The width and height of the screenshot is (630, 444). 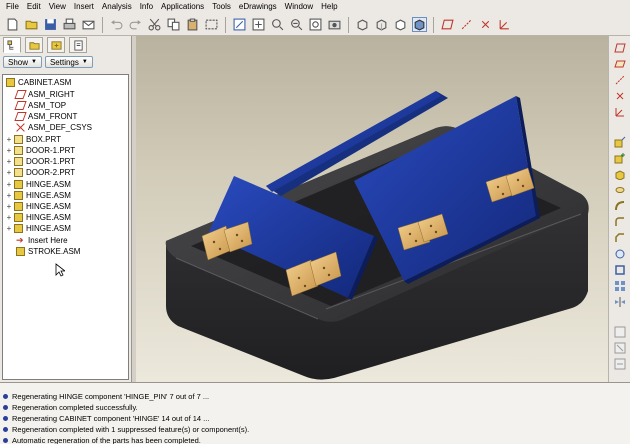 I want to click on tree-node-asm-def-csys: ASM_DEF_CSYS, so click(x=53, y=127).